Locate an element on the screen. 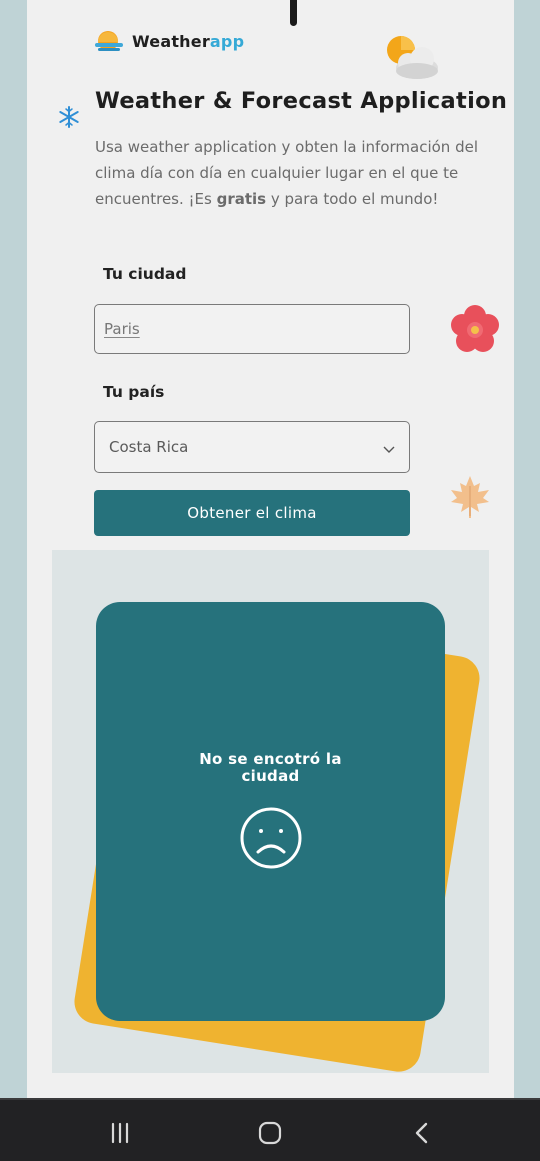 This screenshot has width=540, height=1161. brand-accent: app is located at coordinates (227, 41).